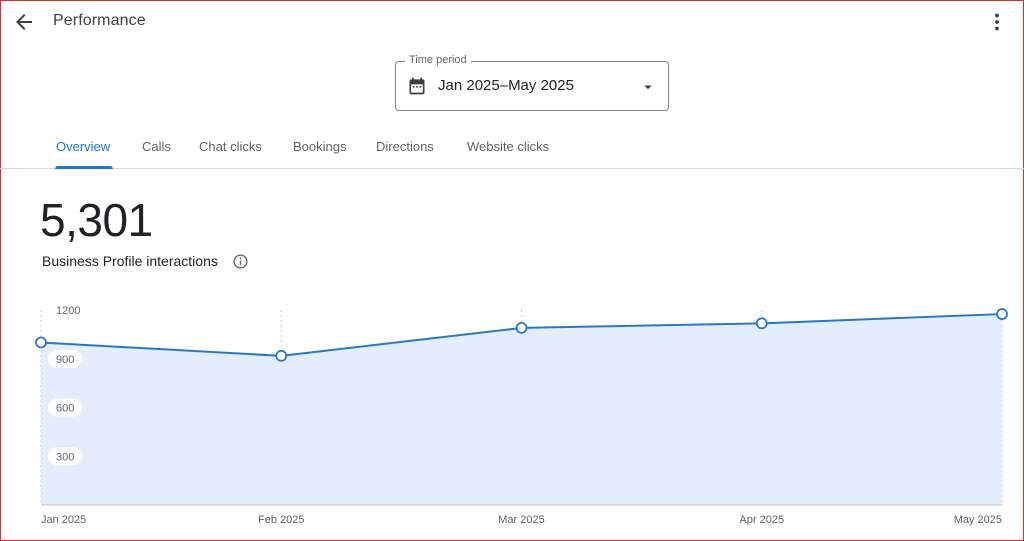 This screenshot has height=541, width=1024. Describe the element at coordinates (65, 409) in the screenshot. I see `y-tick-label: 600` at that location.